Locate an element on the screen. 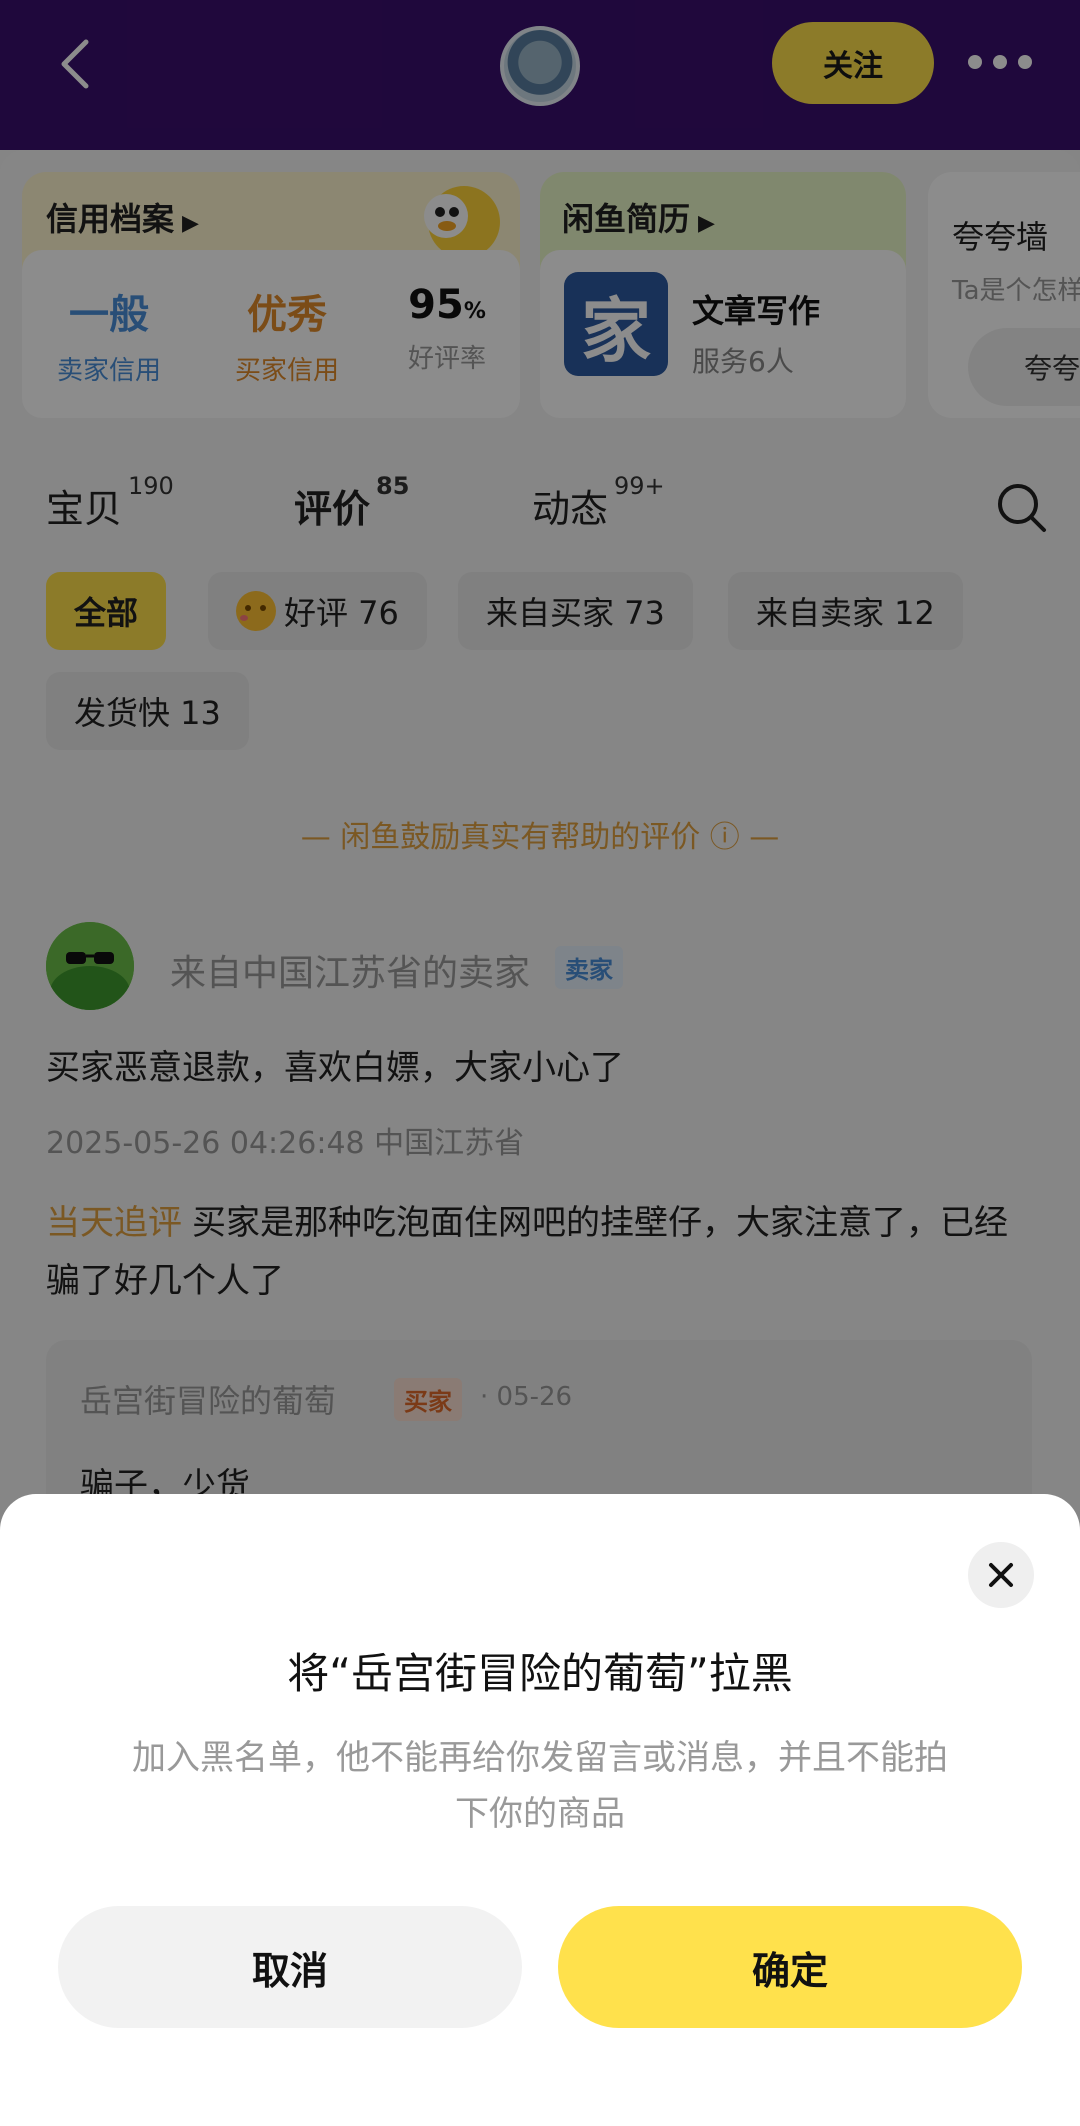  cancel-button: 取消 is located at coordinates (290, 1967).